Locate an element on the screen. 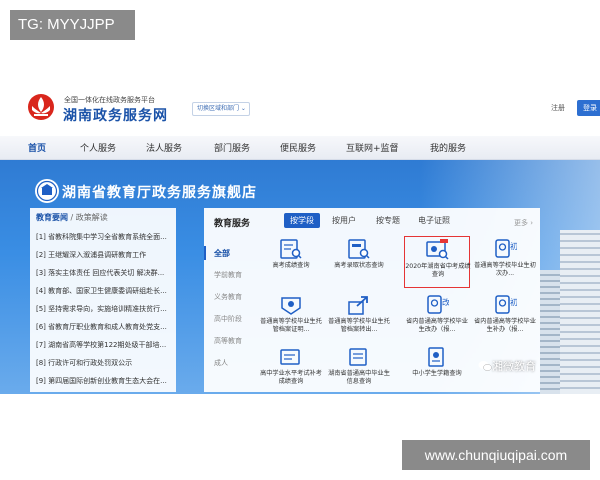 This screenshot has height=480, width=600. watermark: 湘微教育 is located at coordinates (514, 366).